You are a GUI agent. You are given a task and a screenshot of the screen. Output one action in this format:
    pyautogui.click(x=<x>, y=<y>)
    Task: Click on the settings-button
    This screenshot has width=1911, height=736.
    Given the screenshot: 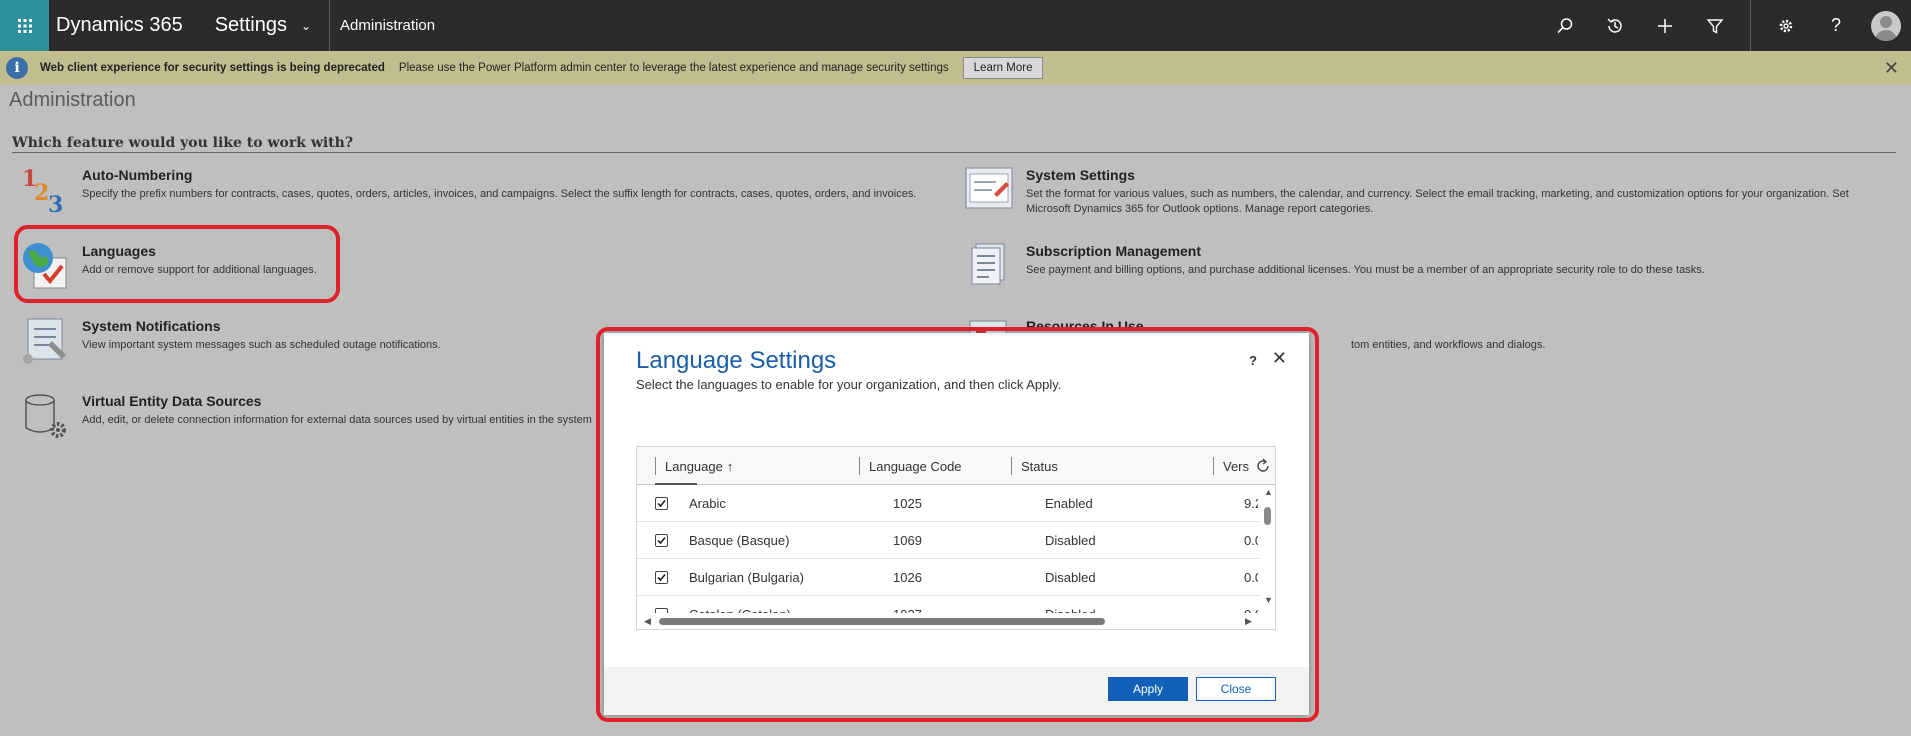 What is the action you would take?
    pyautogui.click(x=1786, y=25)
    